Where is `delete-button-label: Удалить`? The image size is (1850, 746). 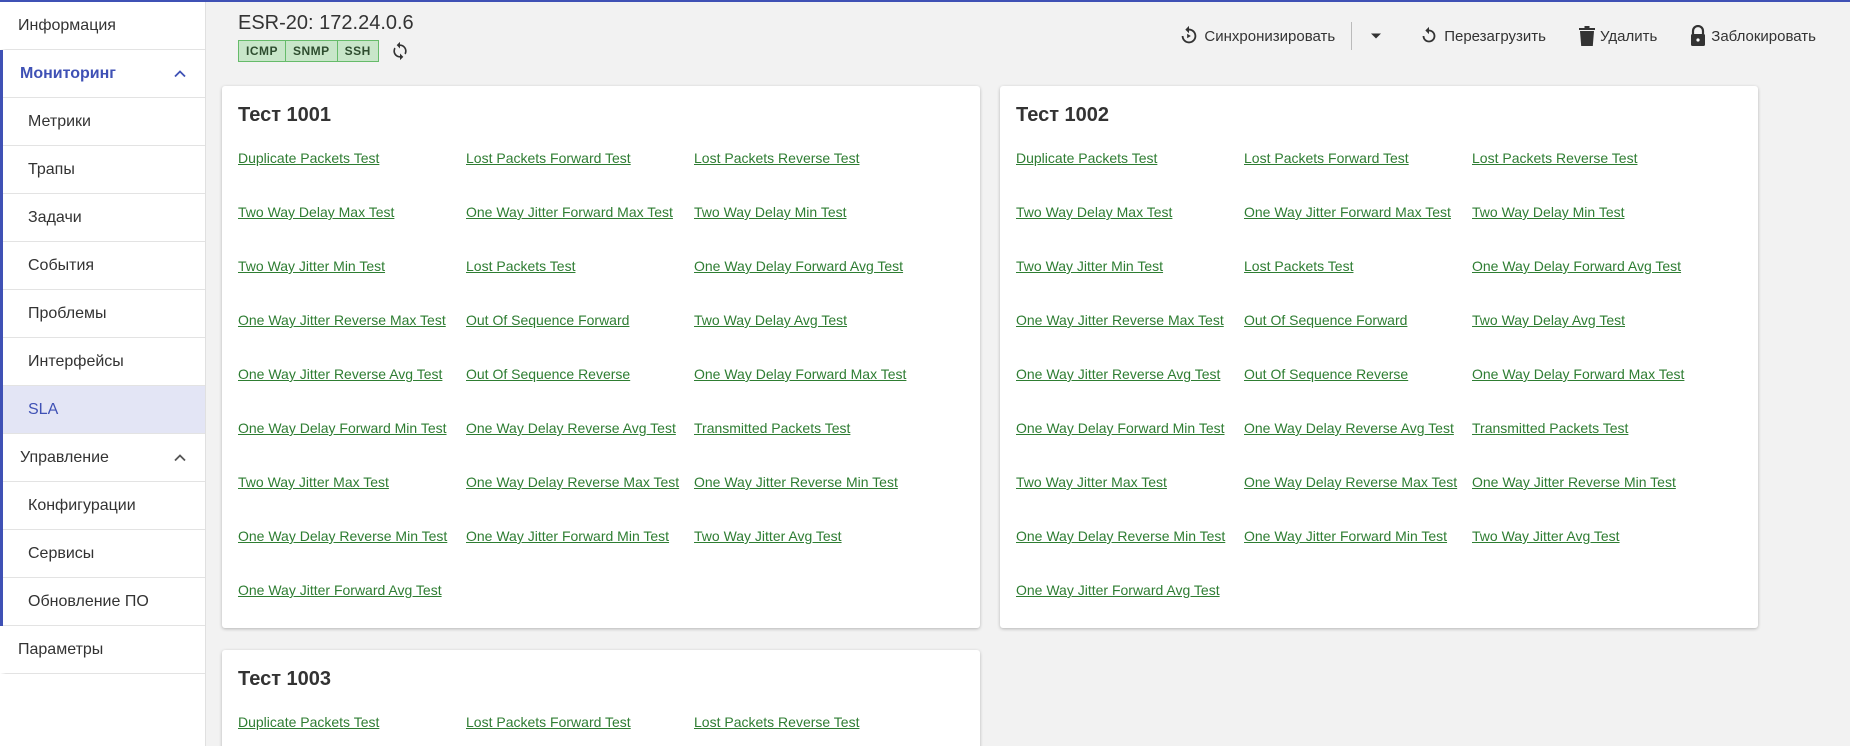
delete-button-label: Удалить is located at coordinates (1629, 36).